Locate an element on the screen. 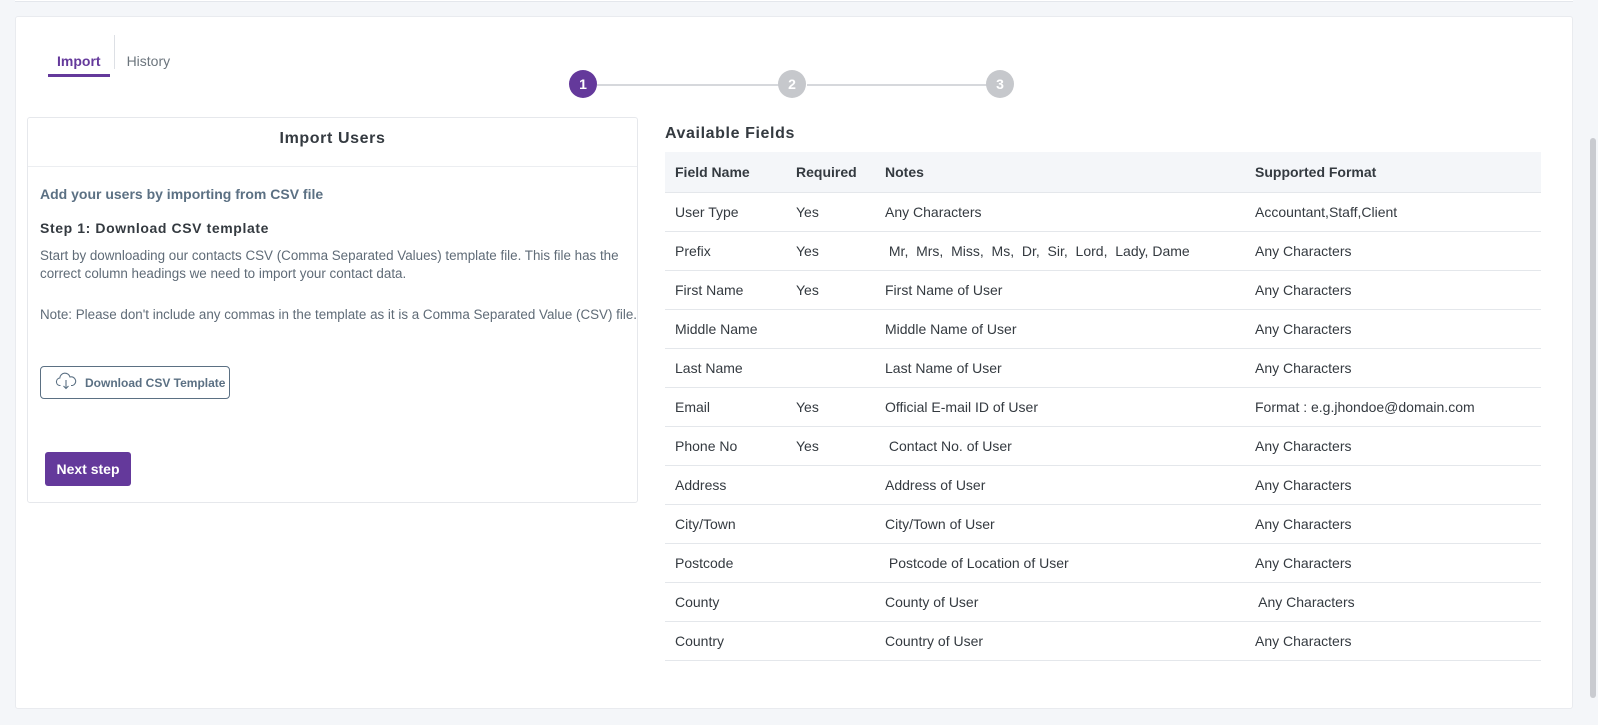  stepper: 1 2 3 is located at coordinates (795, 85).